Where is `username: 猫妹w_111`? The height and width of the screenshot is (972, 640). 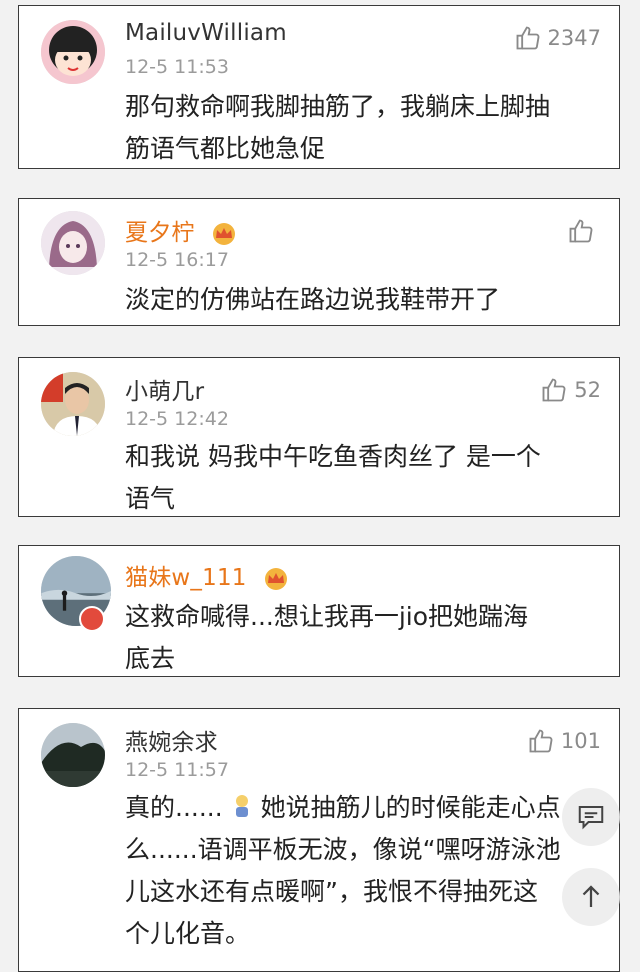
username: 猫妹w_111 is located at coordinates (208, 575).